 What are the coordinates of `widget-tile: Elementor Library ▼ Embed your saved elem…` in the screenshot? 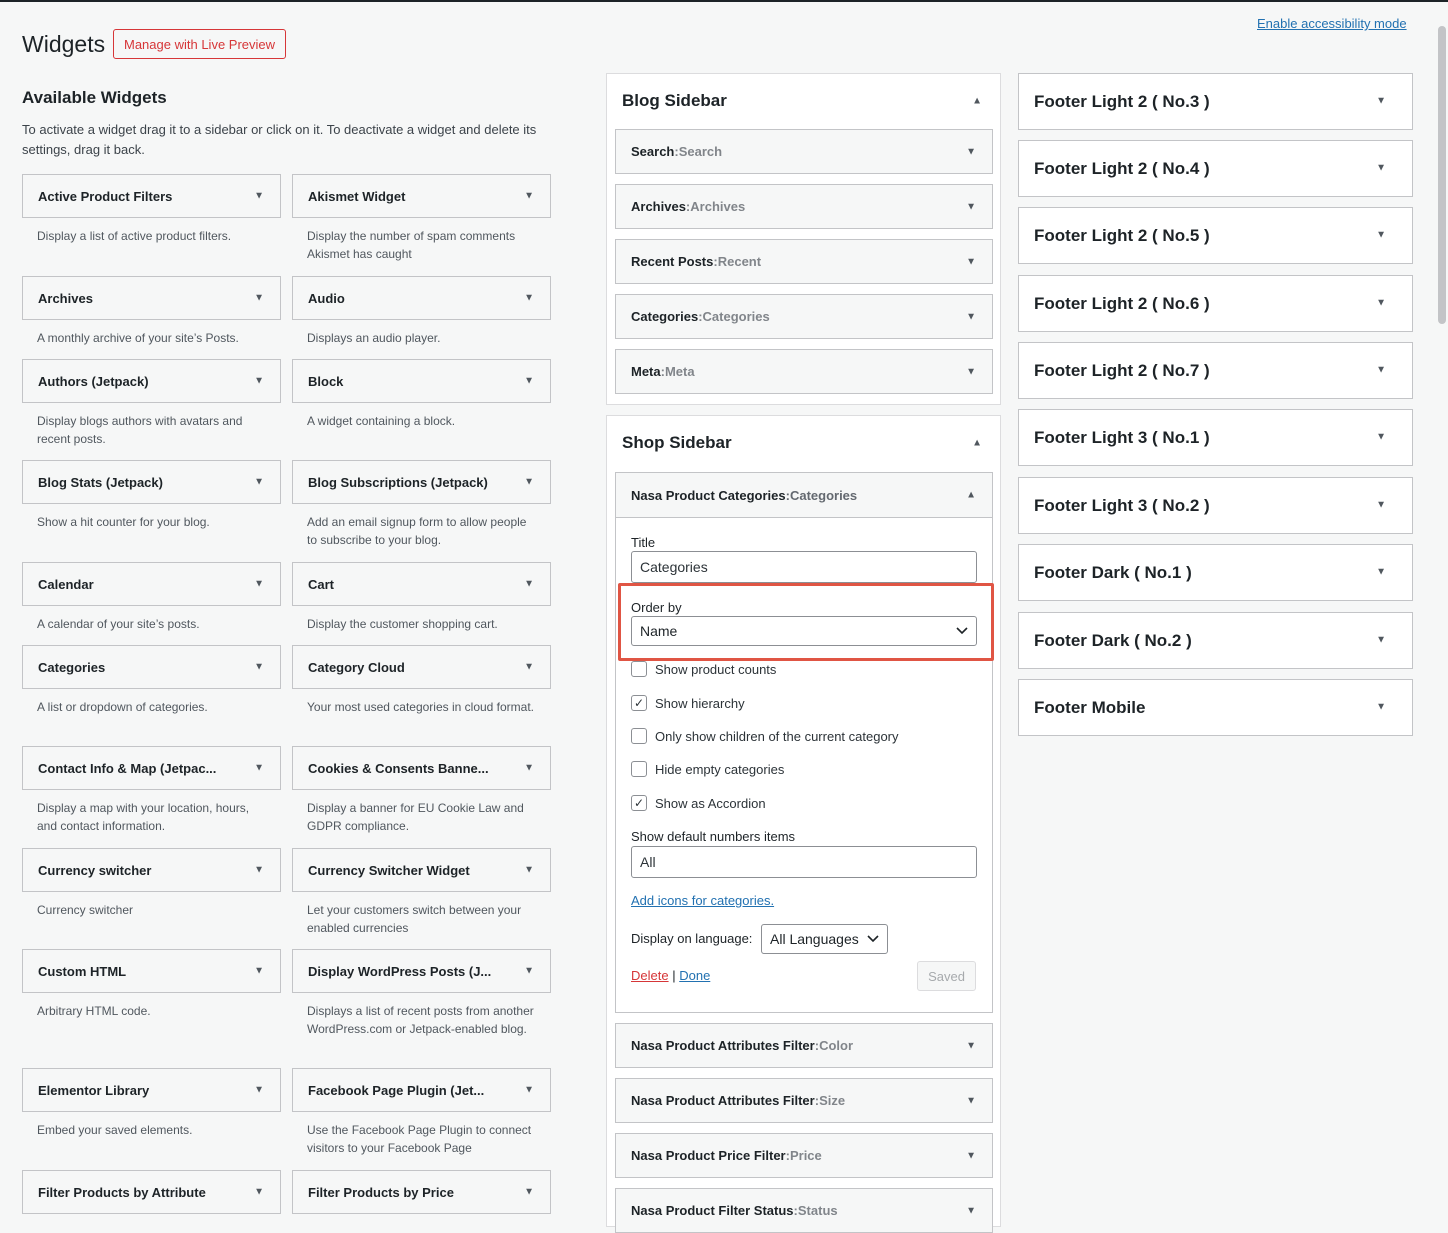 It's located at (151, 1103).